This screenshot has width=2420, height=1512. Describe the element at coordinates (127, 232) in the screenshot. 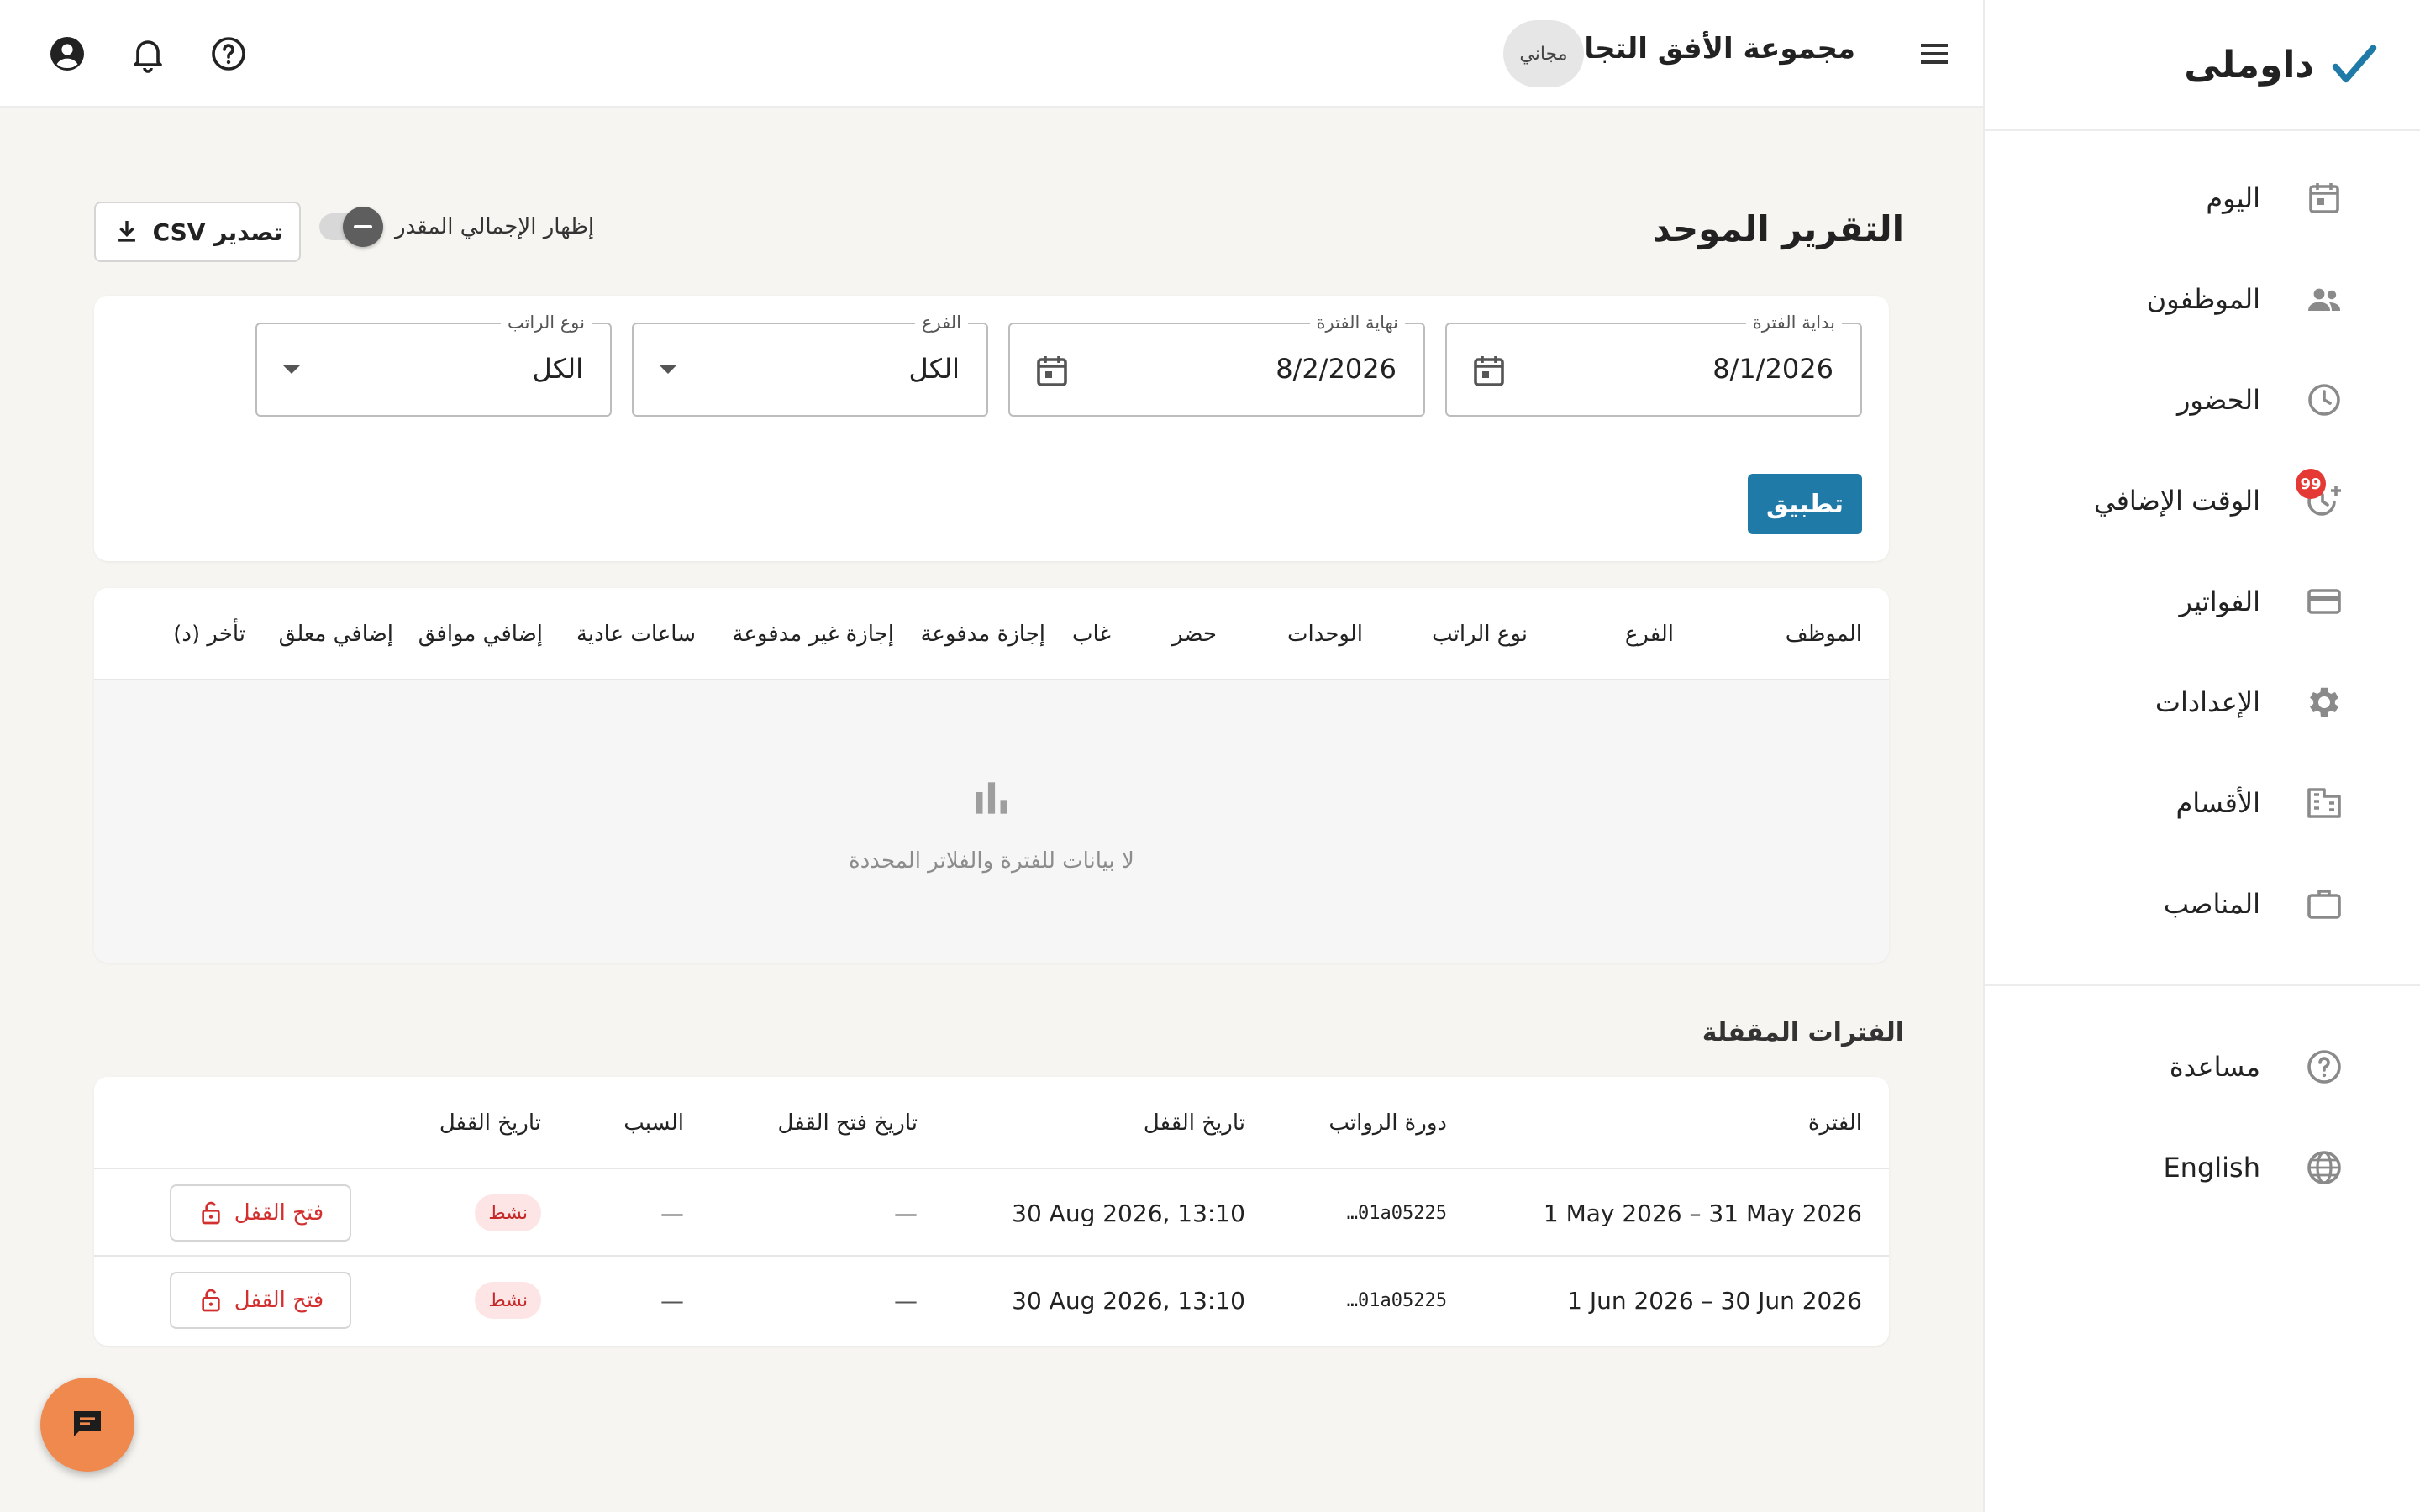

I see `download-icon` at that location.